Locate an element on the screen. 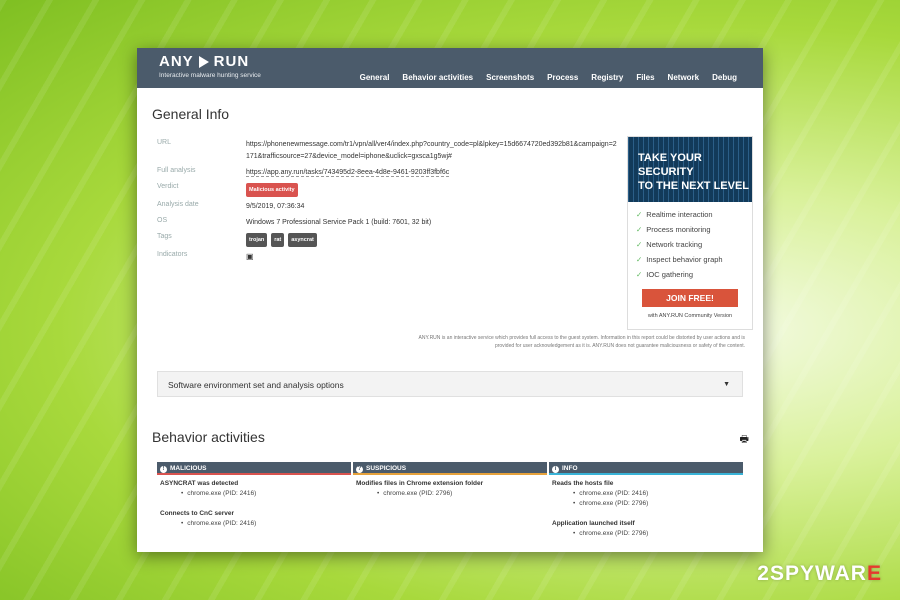  print-icon: 🖶 is located at coordinates (744, 440).